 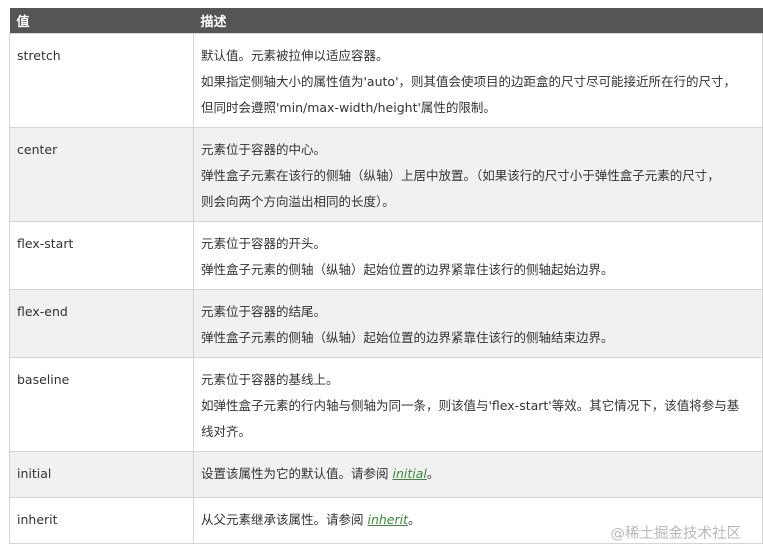 What do you see at coordinates (409, 473) in the screenshot?
I see `reference-link: initial` at bounding box center [409, 473].